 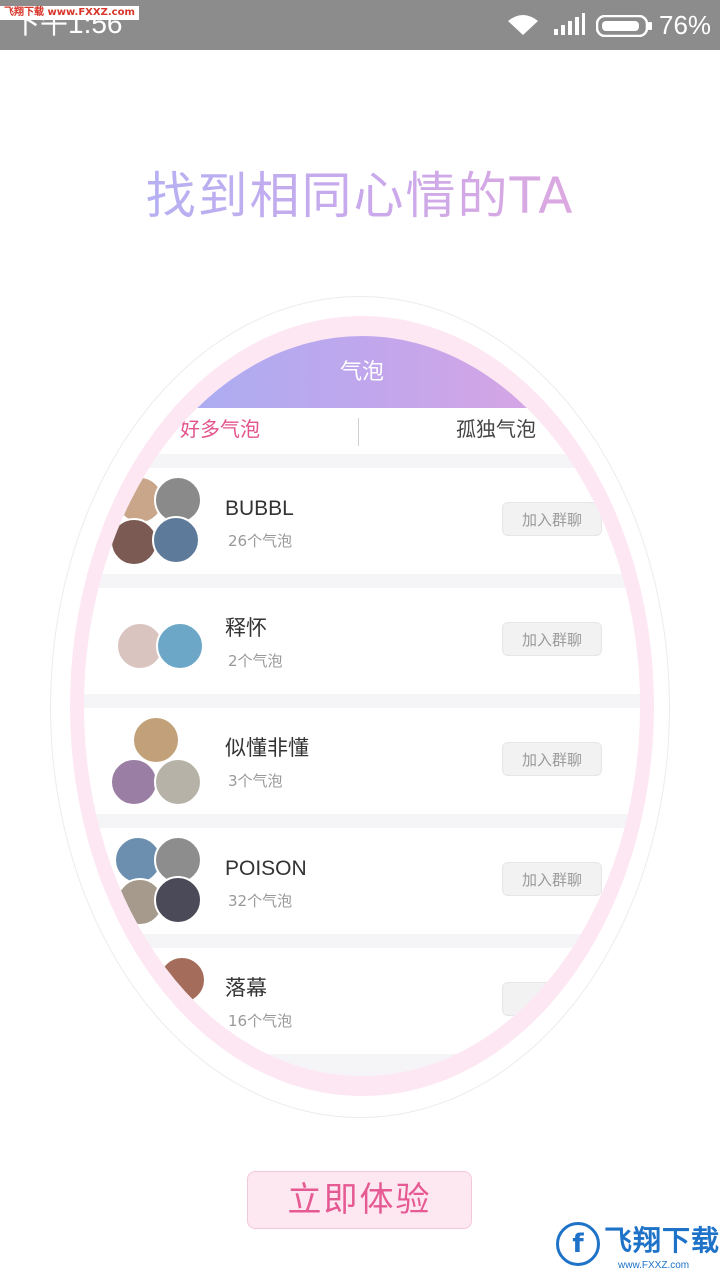 What do you see at coordinates (362, 1001) in the screenshot?
I see `list-item: 落幕 16个气泡 +` at bounding box center [362, 1001].